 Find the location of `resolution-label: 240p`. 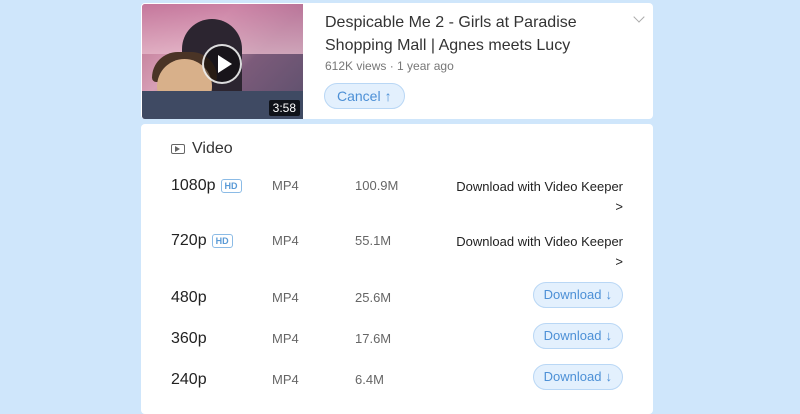

resolution-label: 240p is located at coordinates (189, 379).